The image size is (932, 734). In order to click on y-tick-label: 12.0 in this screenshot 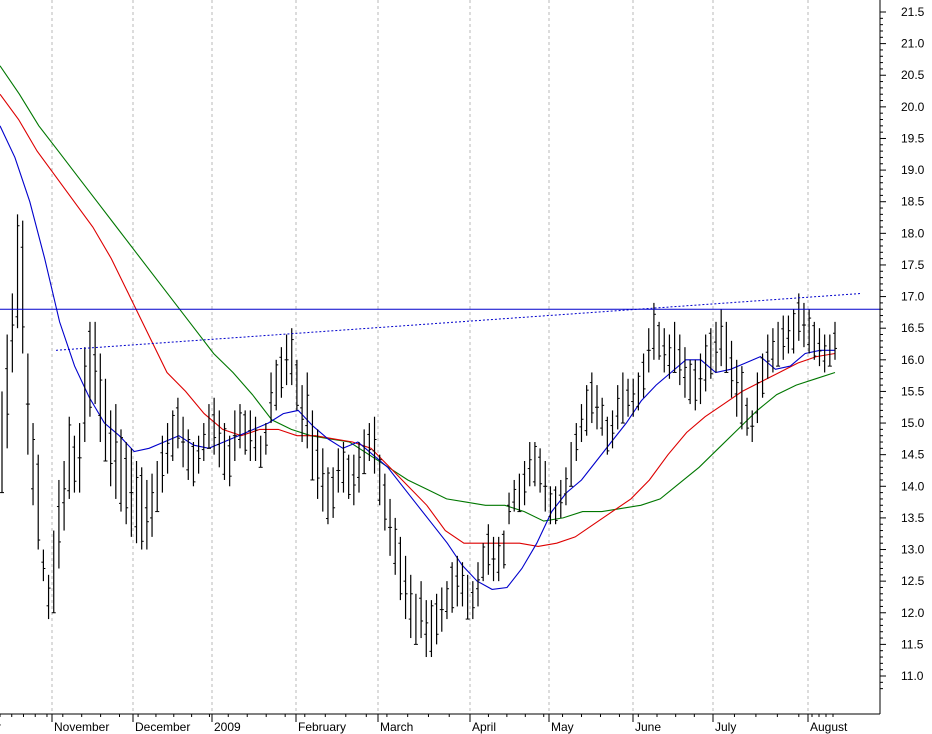, I will do `click(913, 613)`.